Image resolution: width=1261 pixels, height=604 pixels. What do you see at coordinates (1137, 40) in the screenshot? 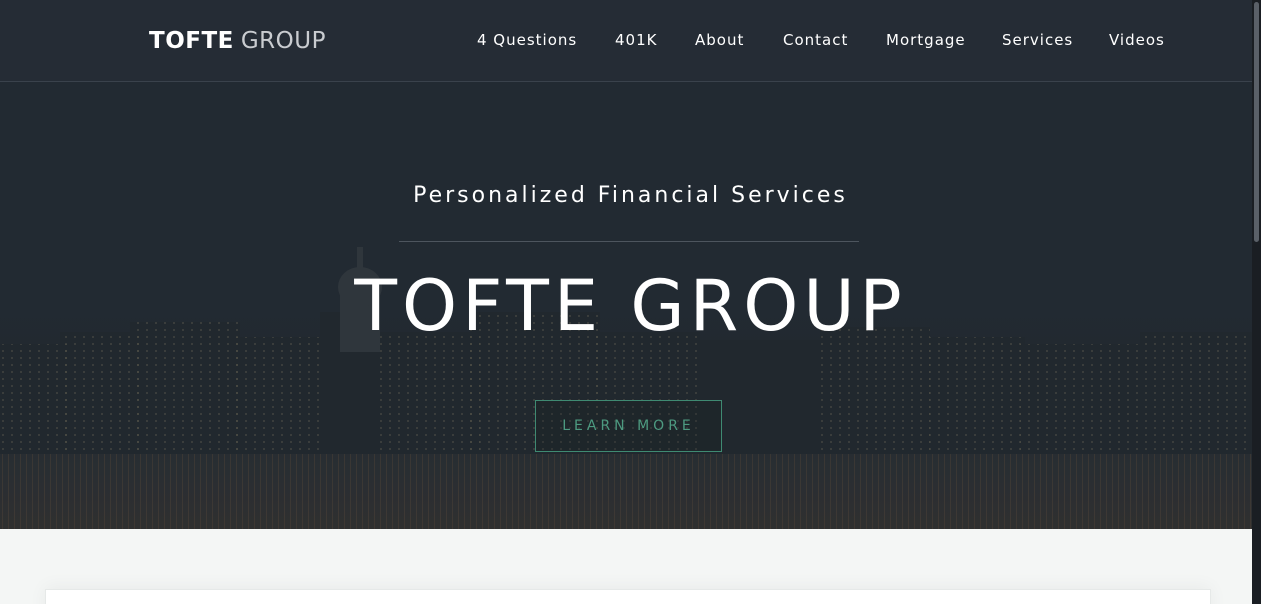
I see `nav-item-videos: Videos` at bounding box center [1137, 40].